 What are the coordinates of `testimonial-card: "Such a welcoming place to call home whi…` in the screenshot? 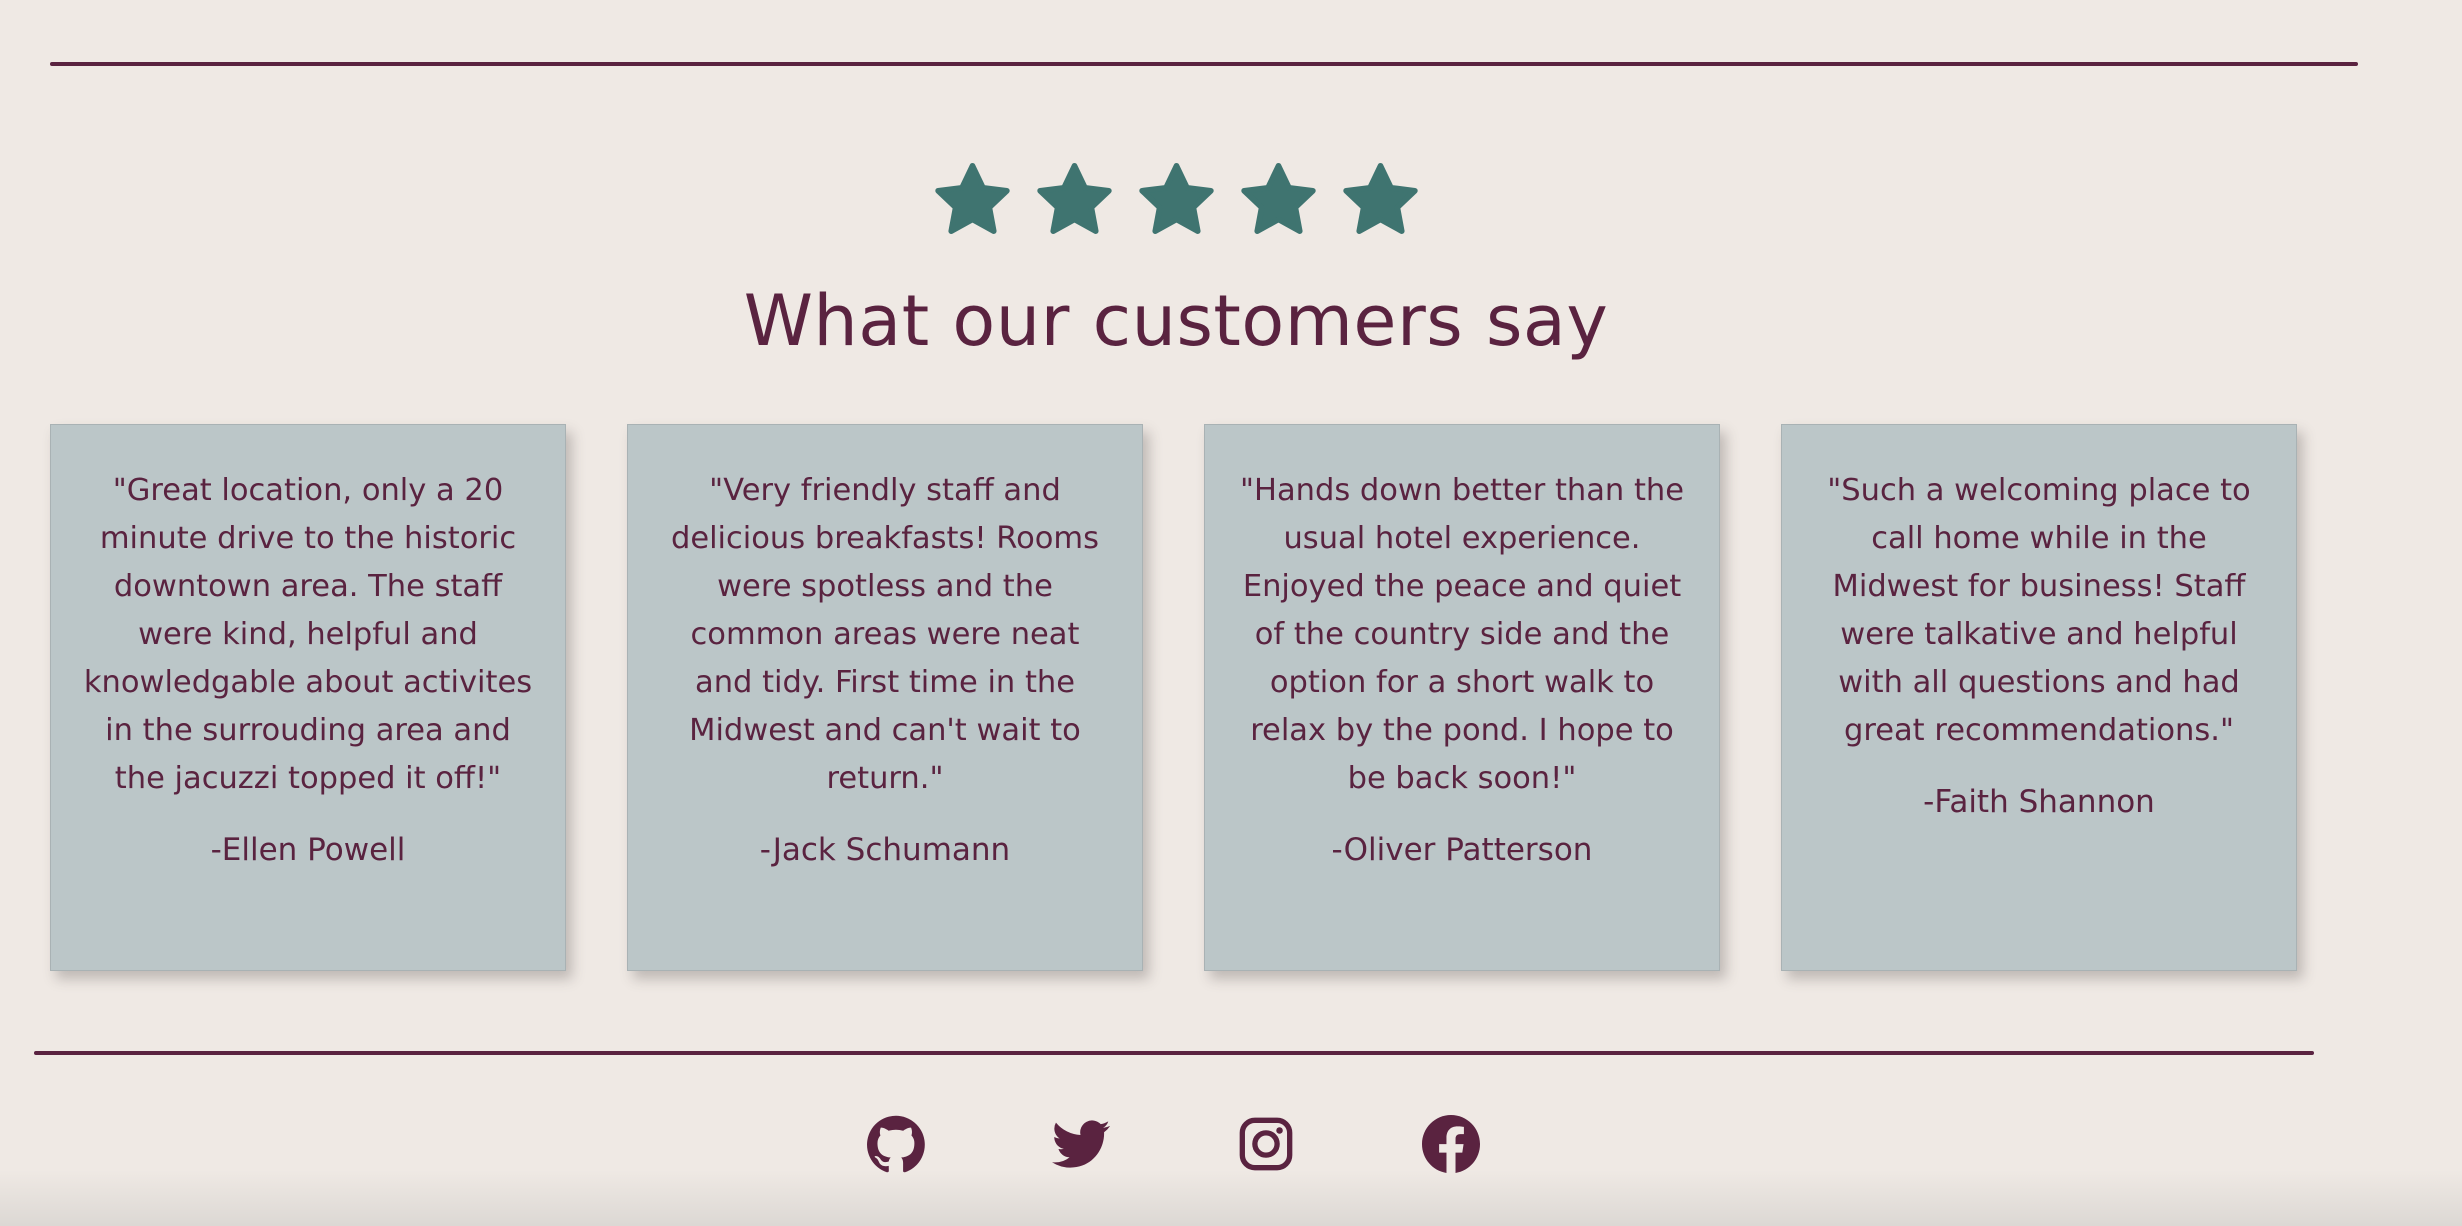 It's located at (2039, 697).